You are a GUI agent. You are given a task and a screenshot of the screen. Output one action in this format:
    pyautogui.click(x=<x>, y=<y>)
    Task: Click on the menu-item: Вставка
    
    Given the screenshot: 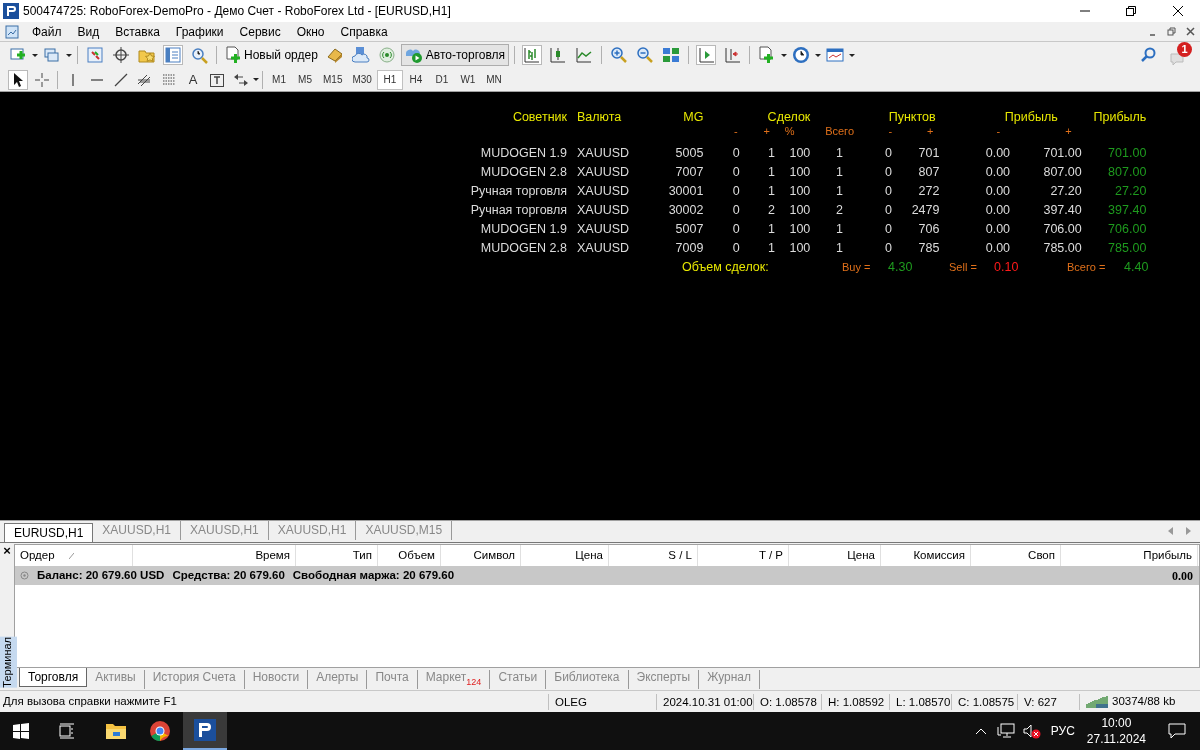 What is the action you would take?
    pyautogui.click(x=137, y=31)
    